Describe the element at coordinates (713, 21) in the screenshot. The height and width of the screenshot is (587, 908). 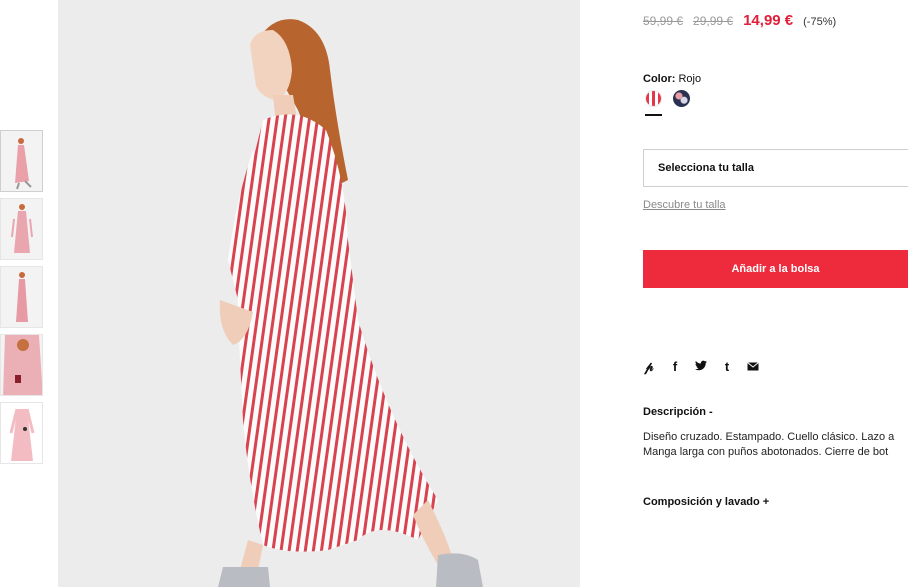
I see `previous-price: 29,99 €` at that location.